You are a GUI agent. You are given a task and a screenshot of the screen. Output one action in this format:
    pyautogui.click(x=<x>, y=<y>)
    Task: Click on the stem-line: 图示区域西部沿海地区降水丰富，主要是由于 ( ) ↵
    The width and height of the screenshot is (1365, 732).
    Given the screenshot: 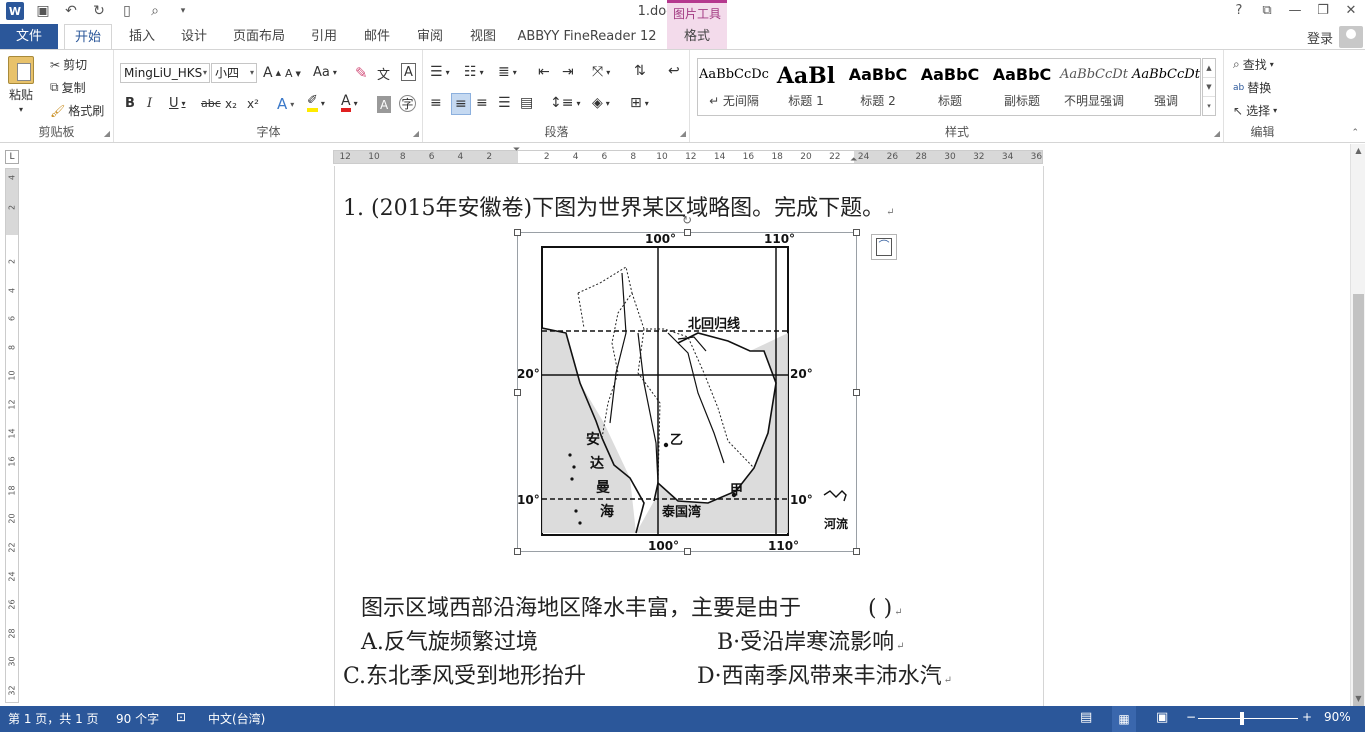 What is the action you would take?
    pyautogui.click(x=632, y=606)
    